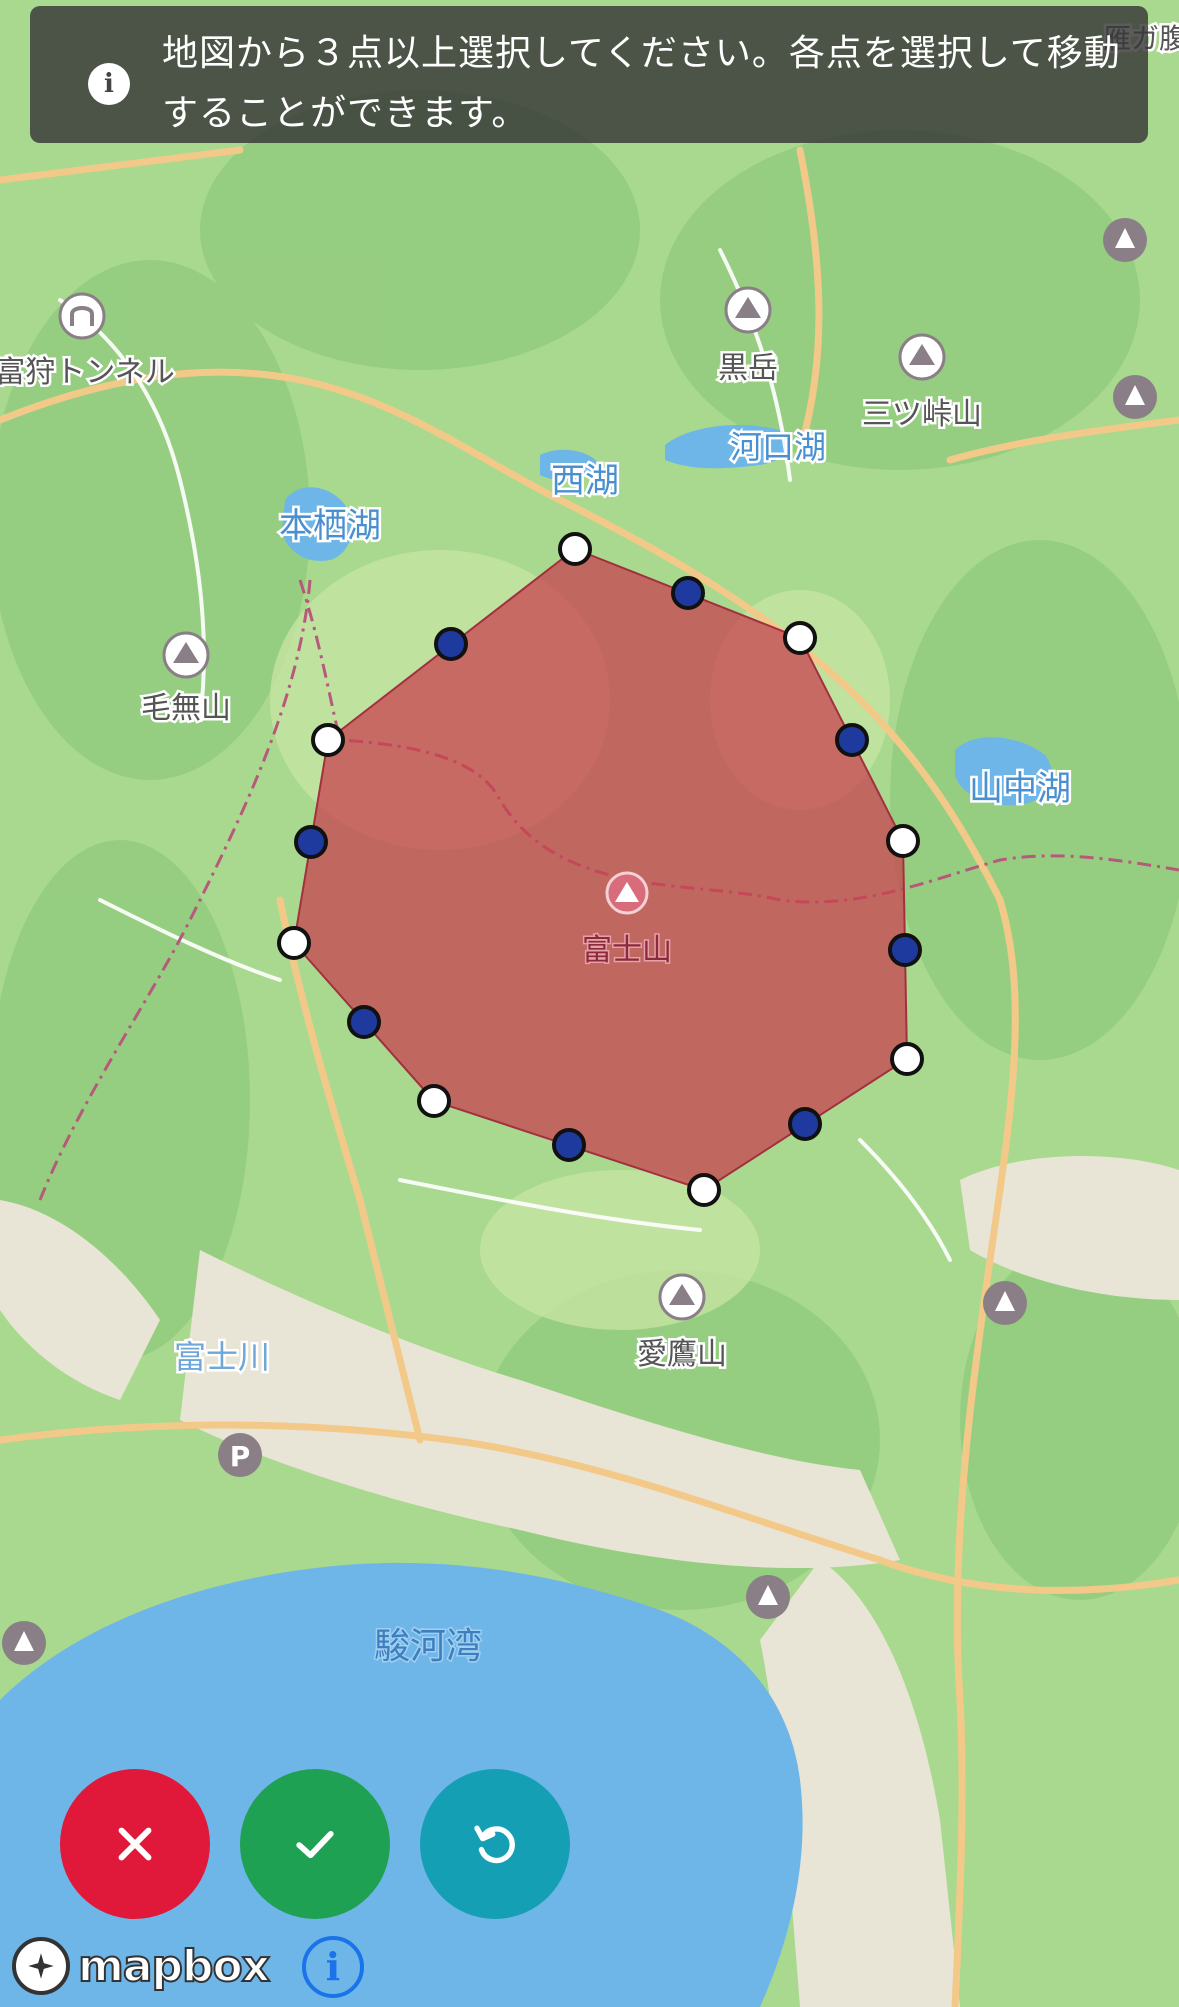 The height and width of the screenshot is (2007, 1179). I want to click on svg-text: P, so click(240, 1456).